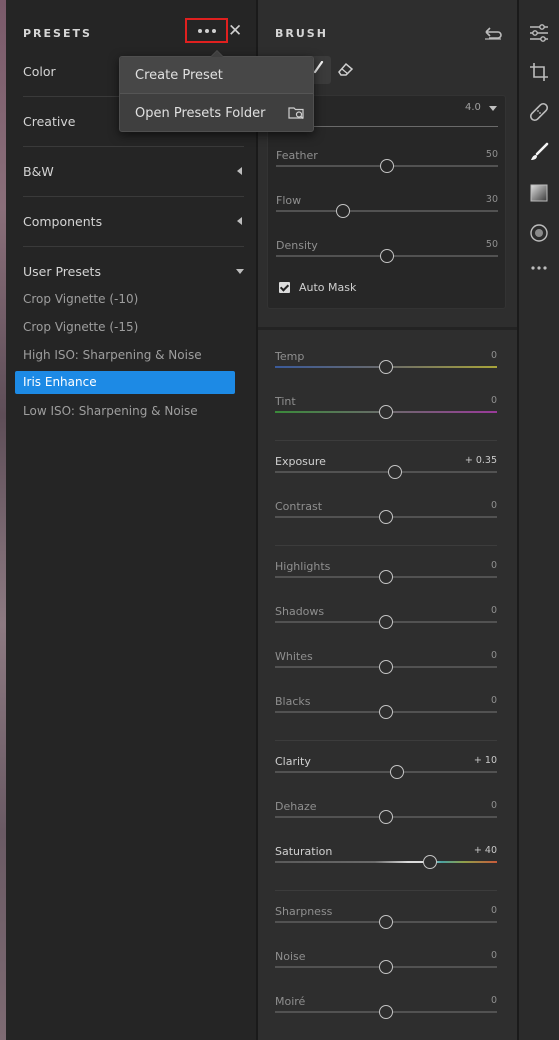 Image resolution: width=559 pixels, height=1040 pixels. I want to click on preset-item: Crop Vignette (-10), so click(125, 299).